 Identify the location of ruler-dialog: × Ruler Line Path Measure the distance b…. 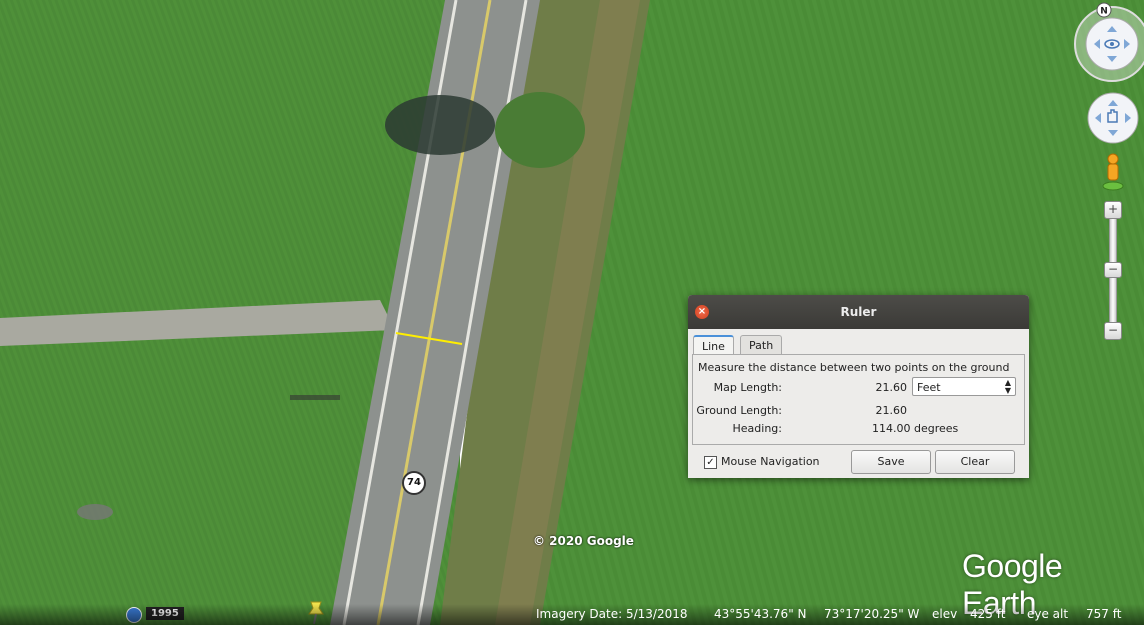
(858, 386).